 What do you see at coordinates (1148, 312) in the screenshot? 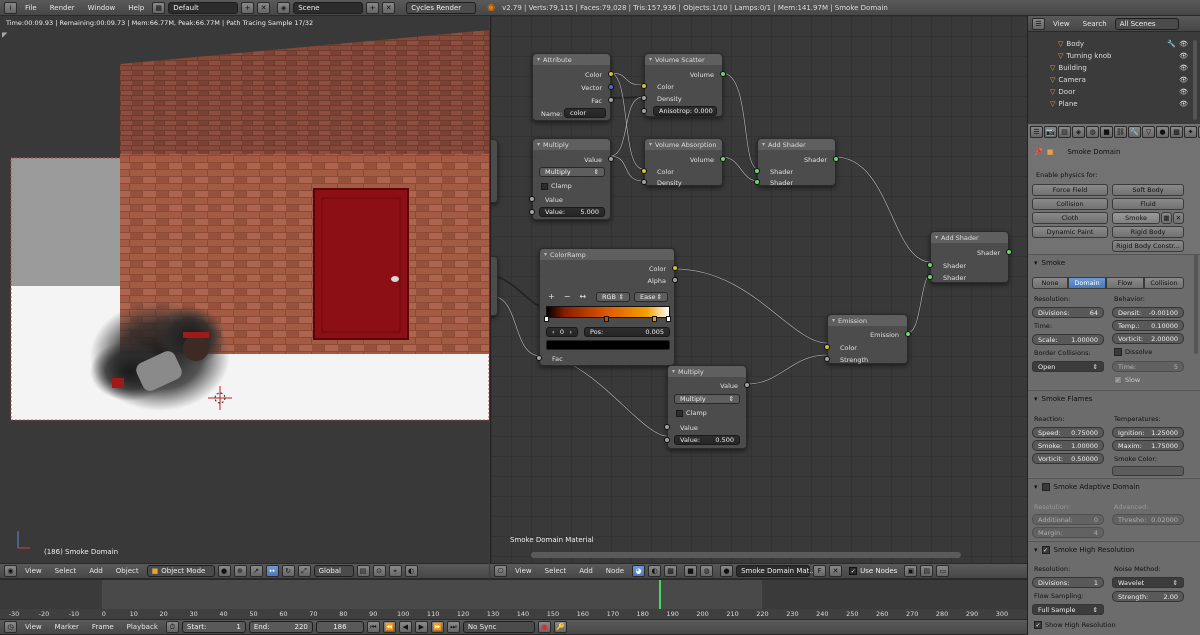
I see `density-field: Densit: -0.00100` at bounding box center [1148, 312].